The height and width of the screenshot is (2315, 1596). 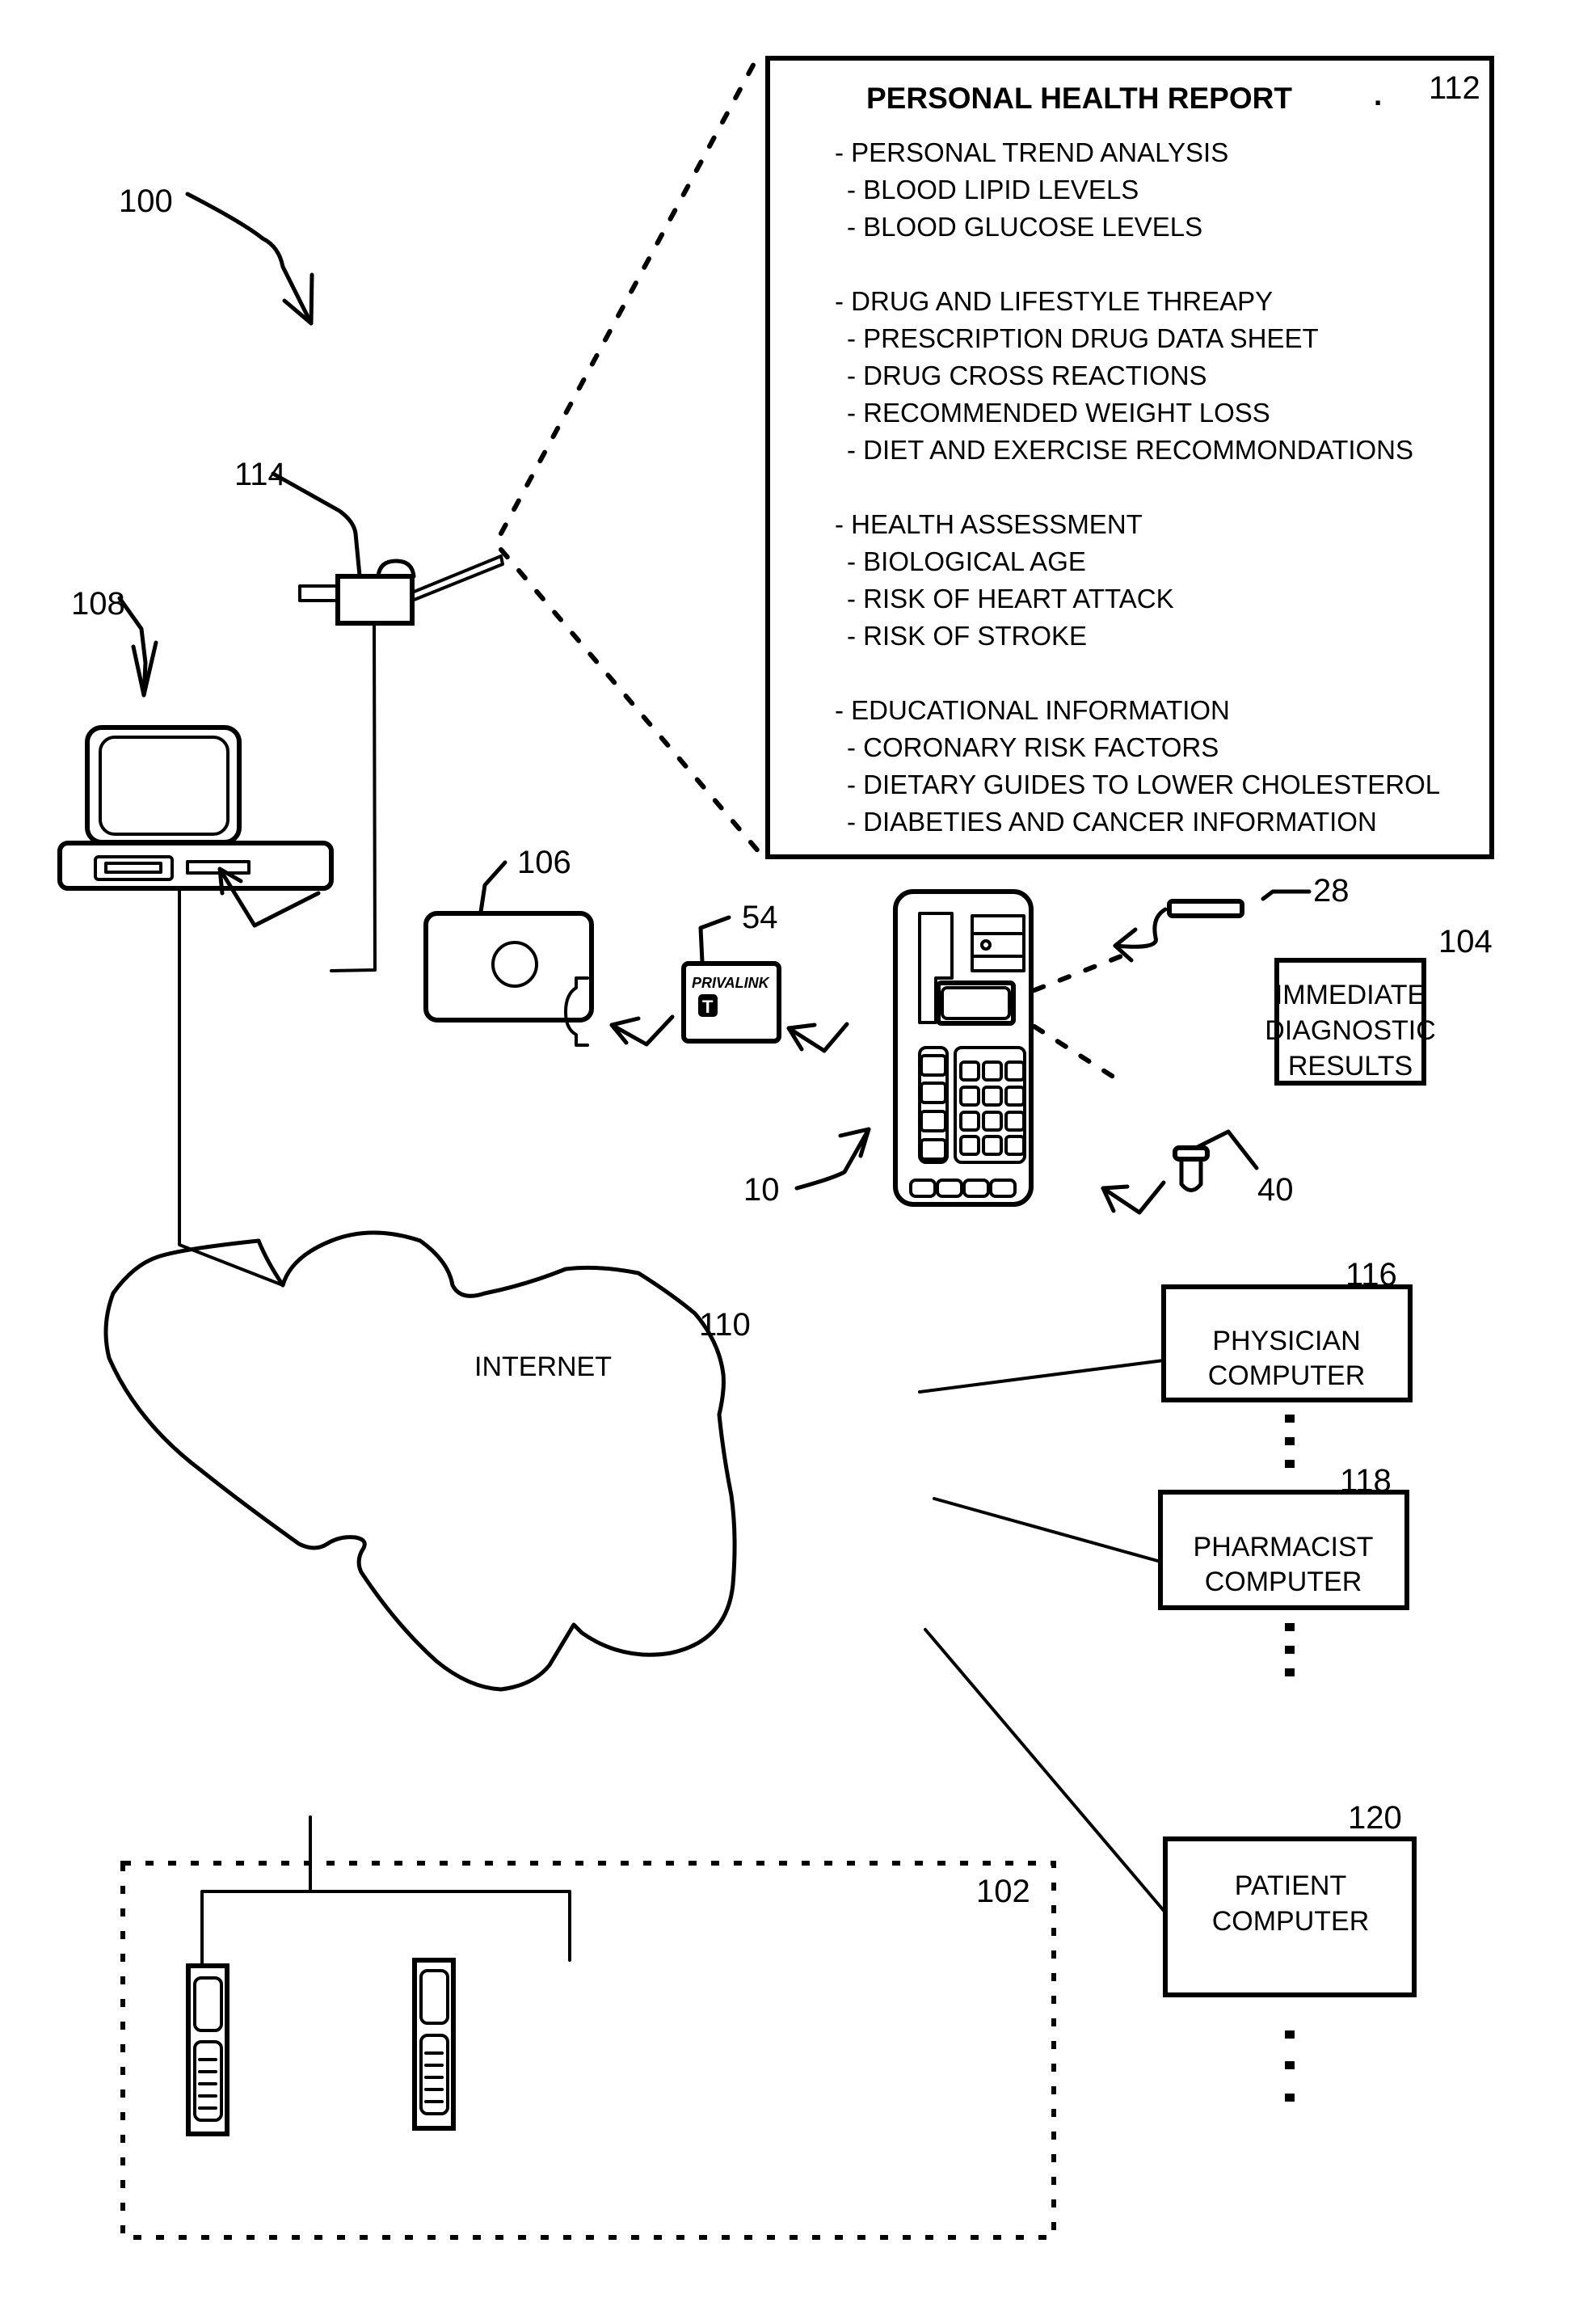 What do you see at coordinates (964, 1048) in the screenshot?
I see `meter-10-icon` at bounding box center [964, 1048].